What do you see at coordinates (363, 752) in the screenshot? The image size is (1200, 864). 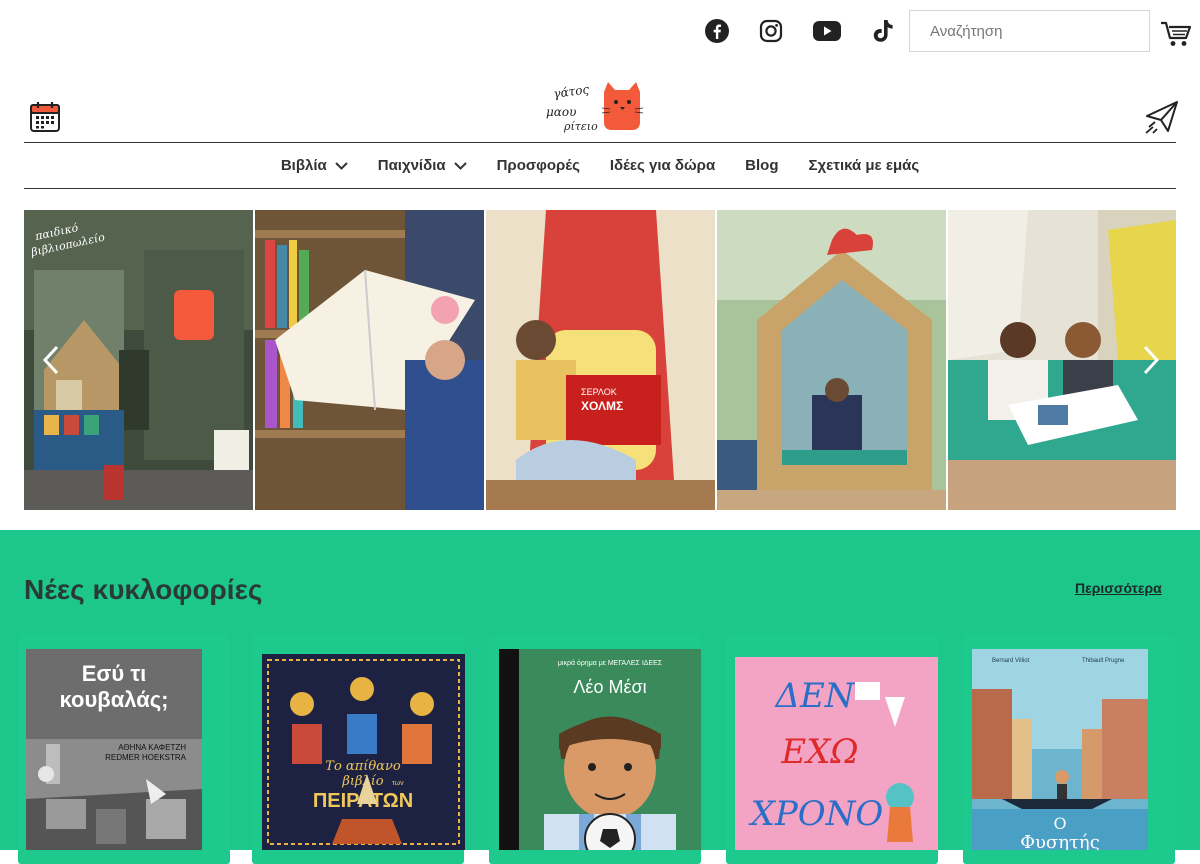 I see `book-cover-2: Το απίθανο βιβλίο των ΠΕΙΡΑΤΩΝ` at bounding box center [363, 752].